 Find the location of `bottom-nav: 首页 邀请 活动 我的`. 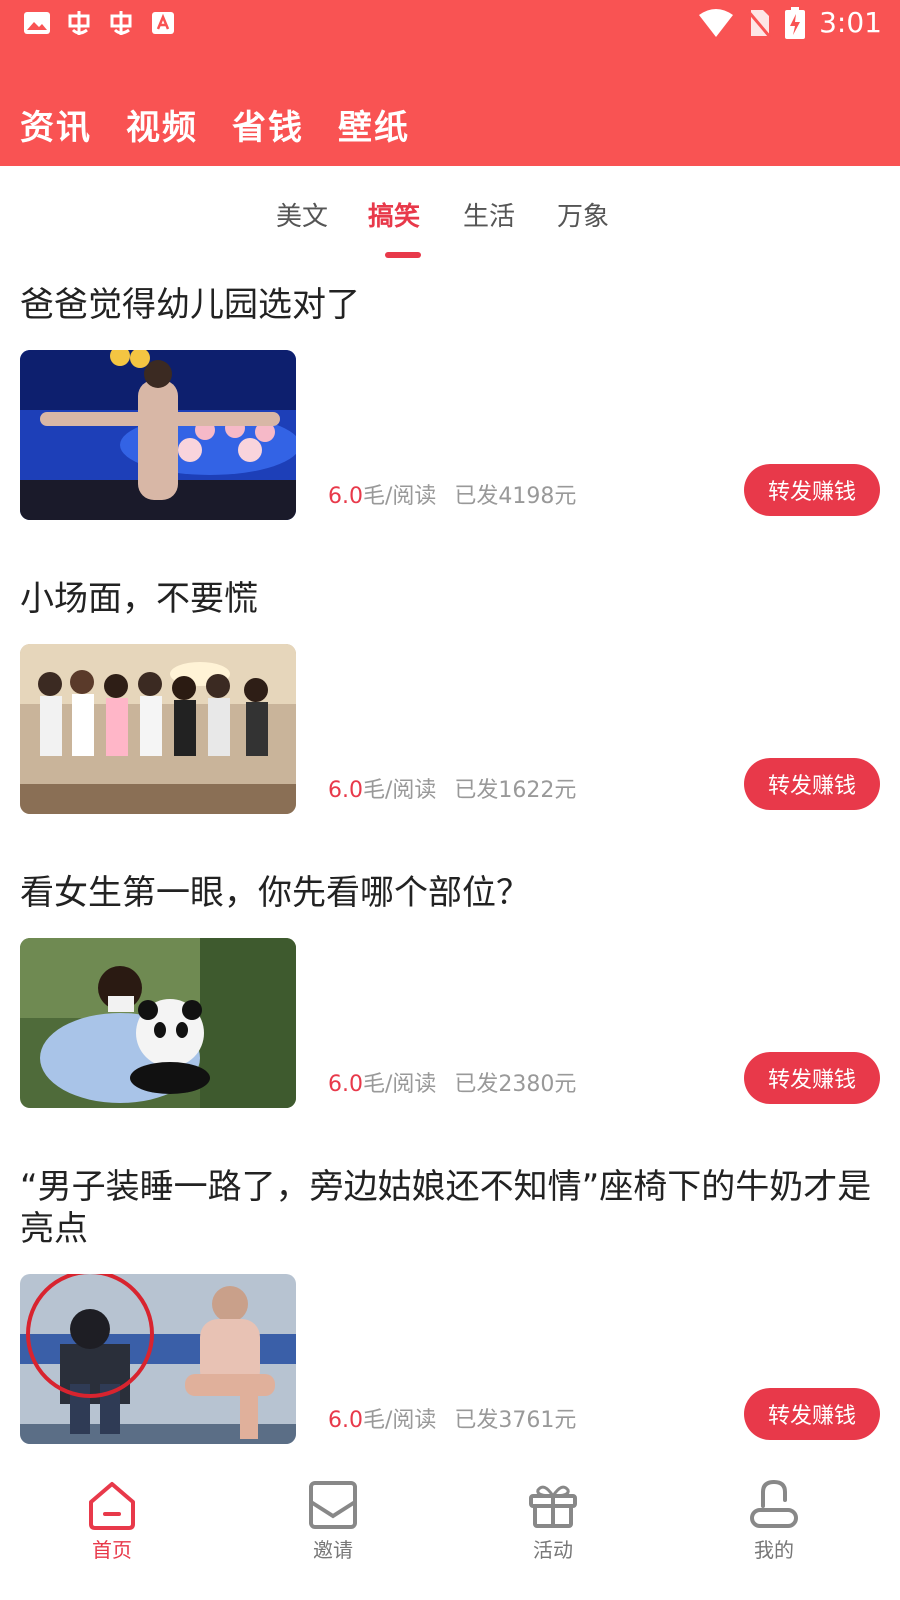

bottom-nav: 首页 邀请 活动 我的 is located at coordinates (450, 1534).